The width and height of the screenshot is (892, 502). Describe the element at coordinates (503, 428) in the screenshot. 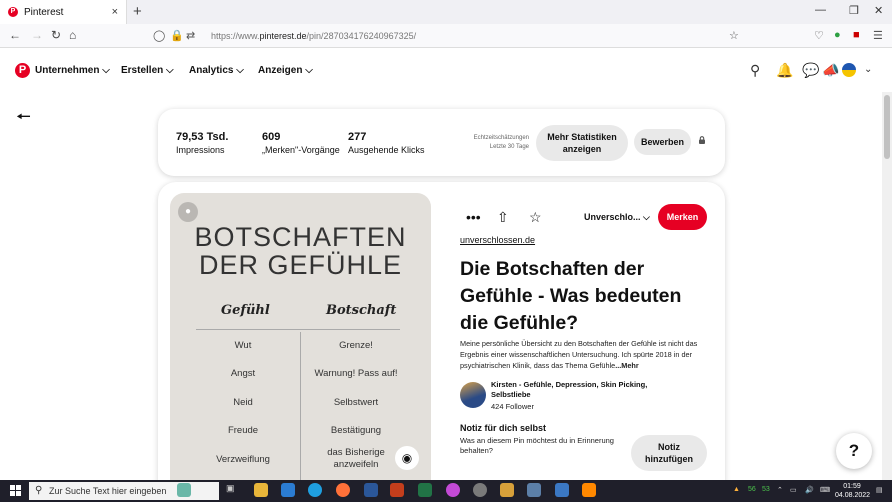

I see `note-title: Notiz für dich selbst` at that location.